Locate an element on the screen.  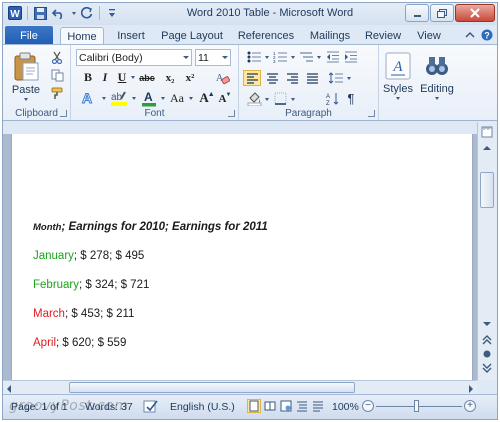
horizontal-scrollbar is located at coordinates (240, 387).